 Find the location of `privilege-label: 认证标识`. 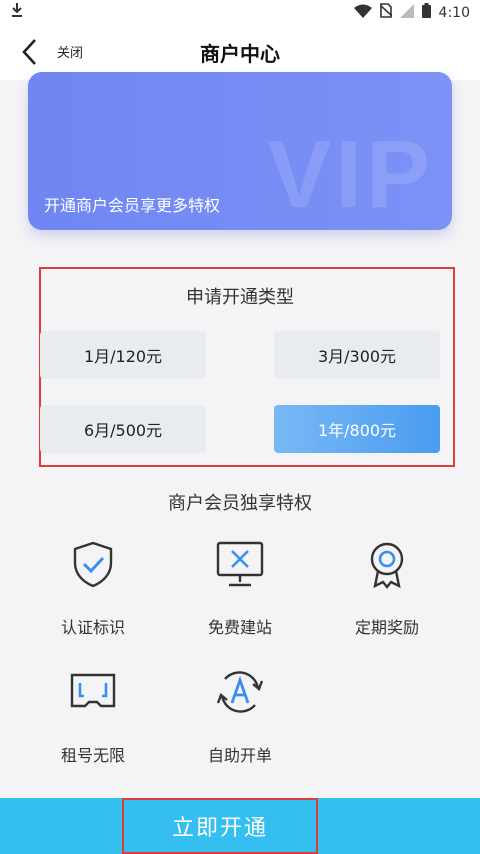

privilege-label: 认证标识 is located at coordinates (92, 627).